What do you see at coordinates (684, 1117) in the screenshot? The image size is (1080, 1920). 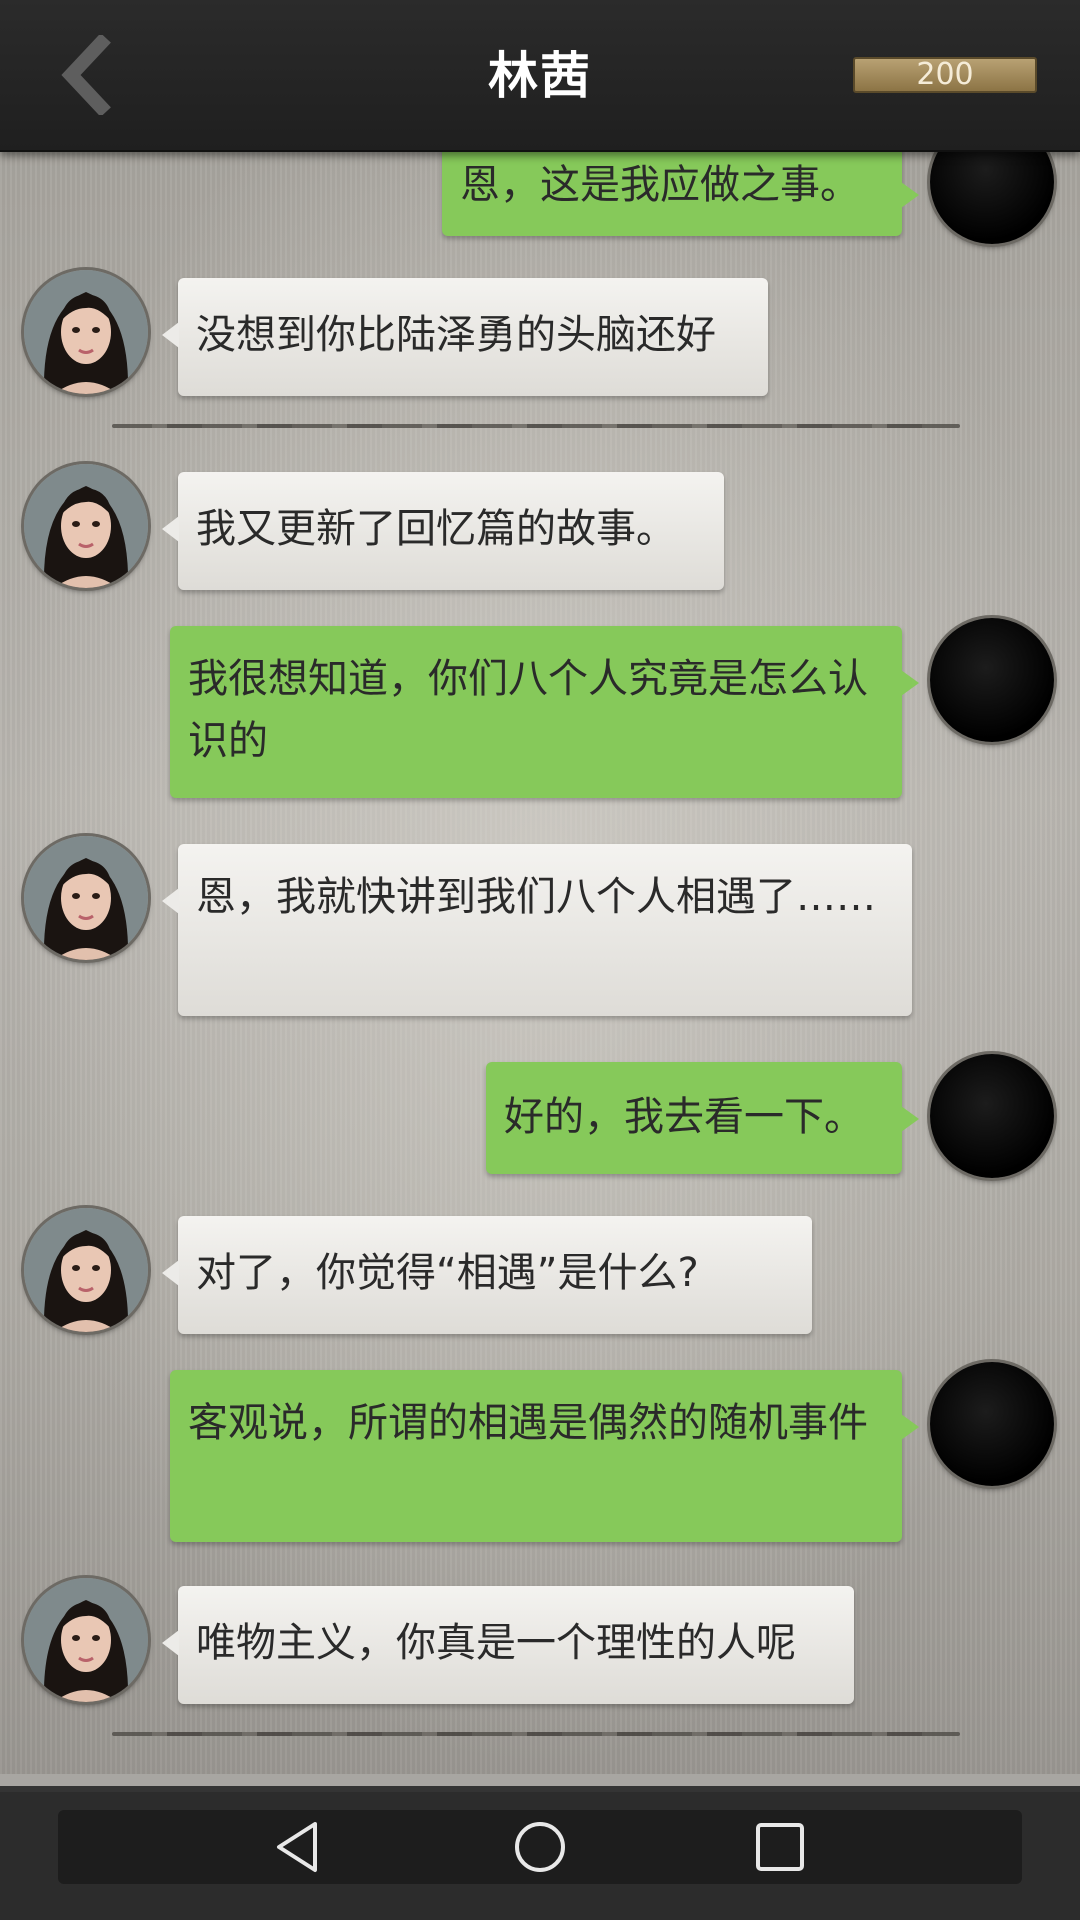 I see `message-text: 好的，我去看一下。` at bounding box center [684, 1117].